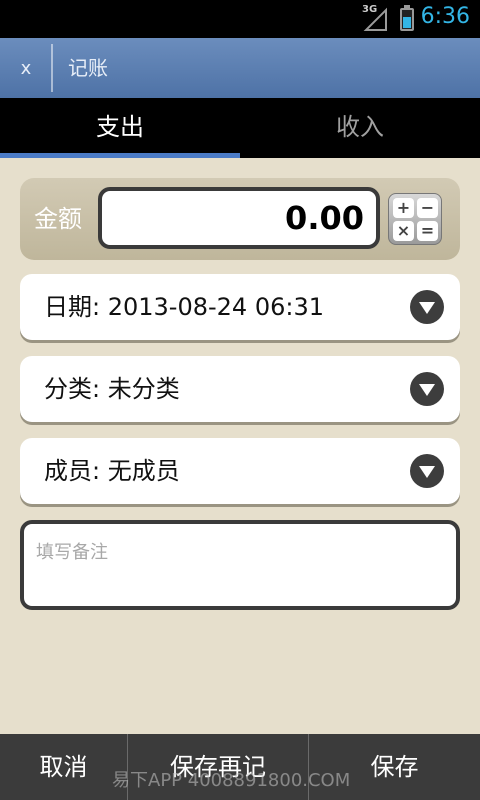 This screenshot has height=800, width=480. What do you see at coordinates (407, 18) in the screenshot?
I see `battery-icon` at bounding box center [407, 18].